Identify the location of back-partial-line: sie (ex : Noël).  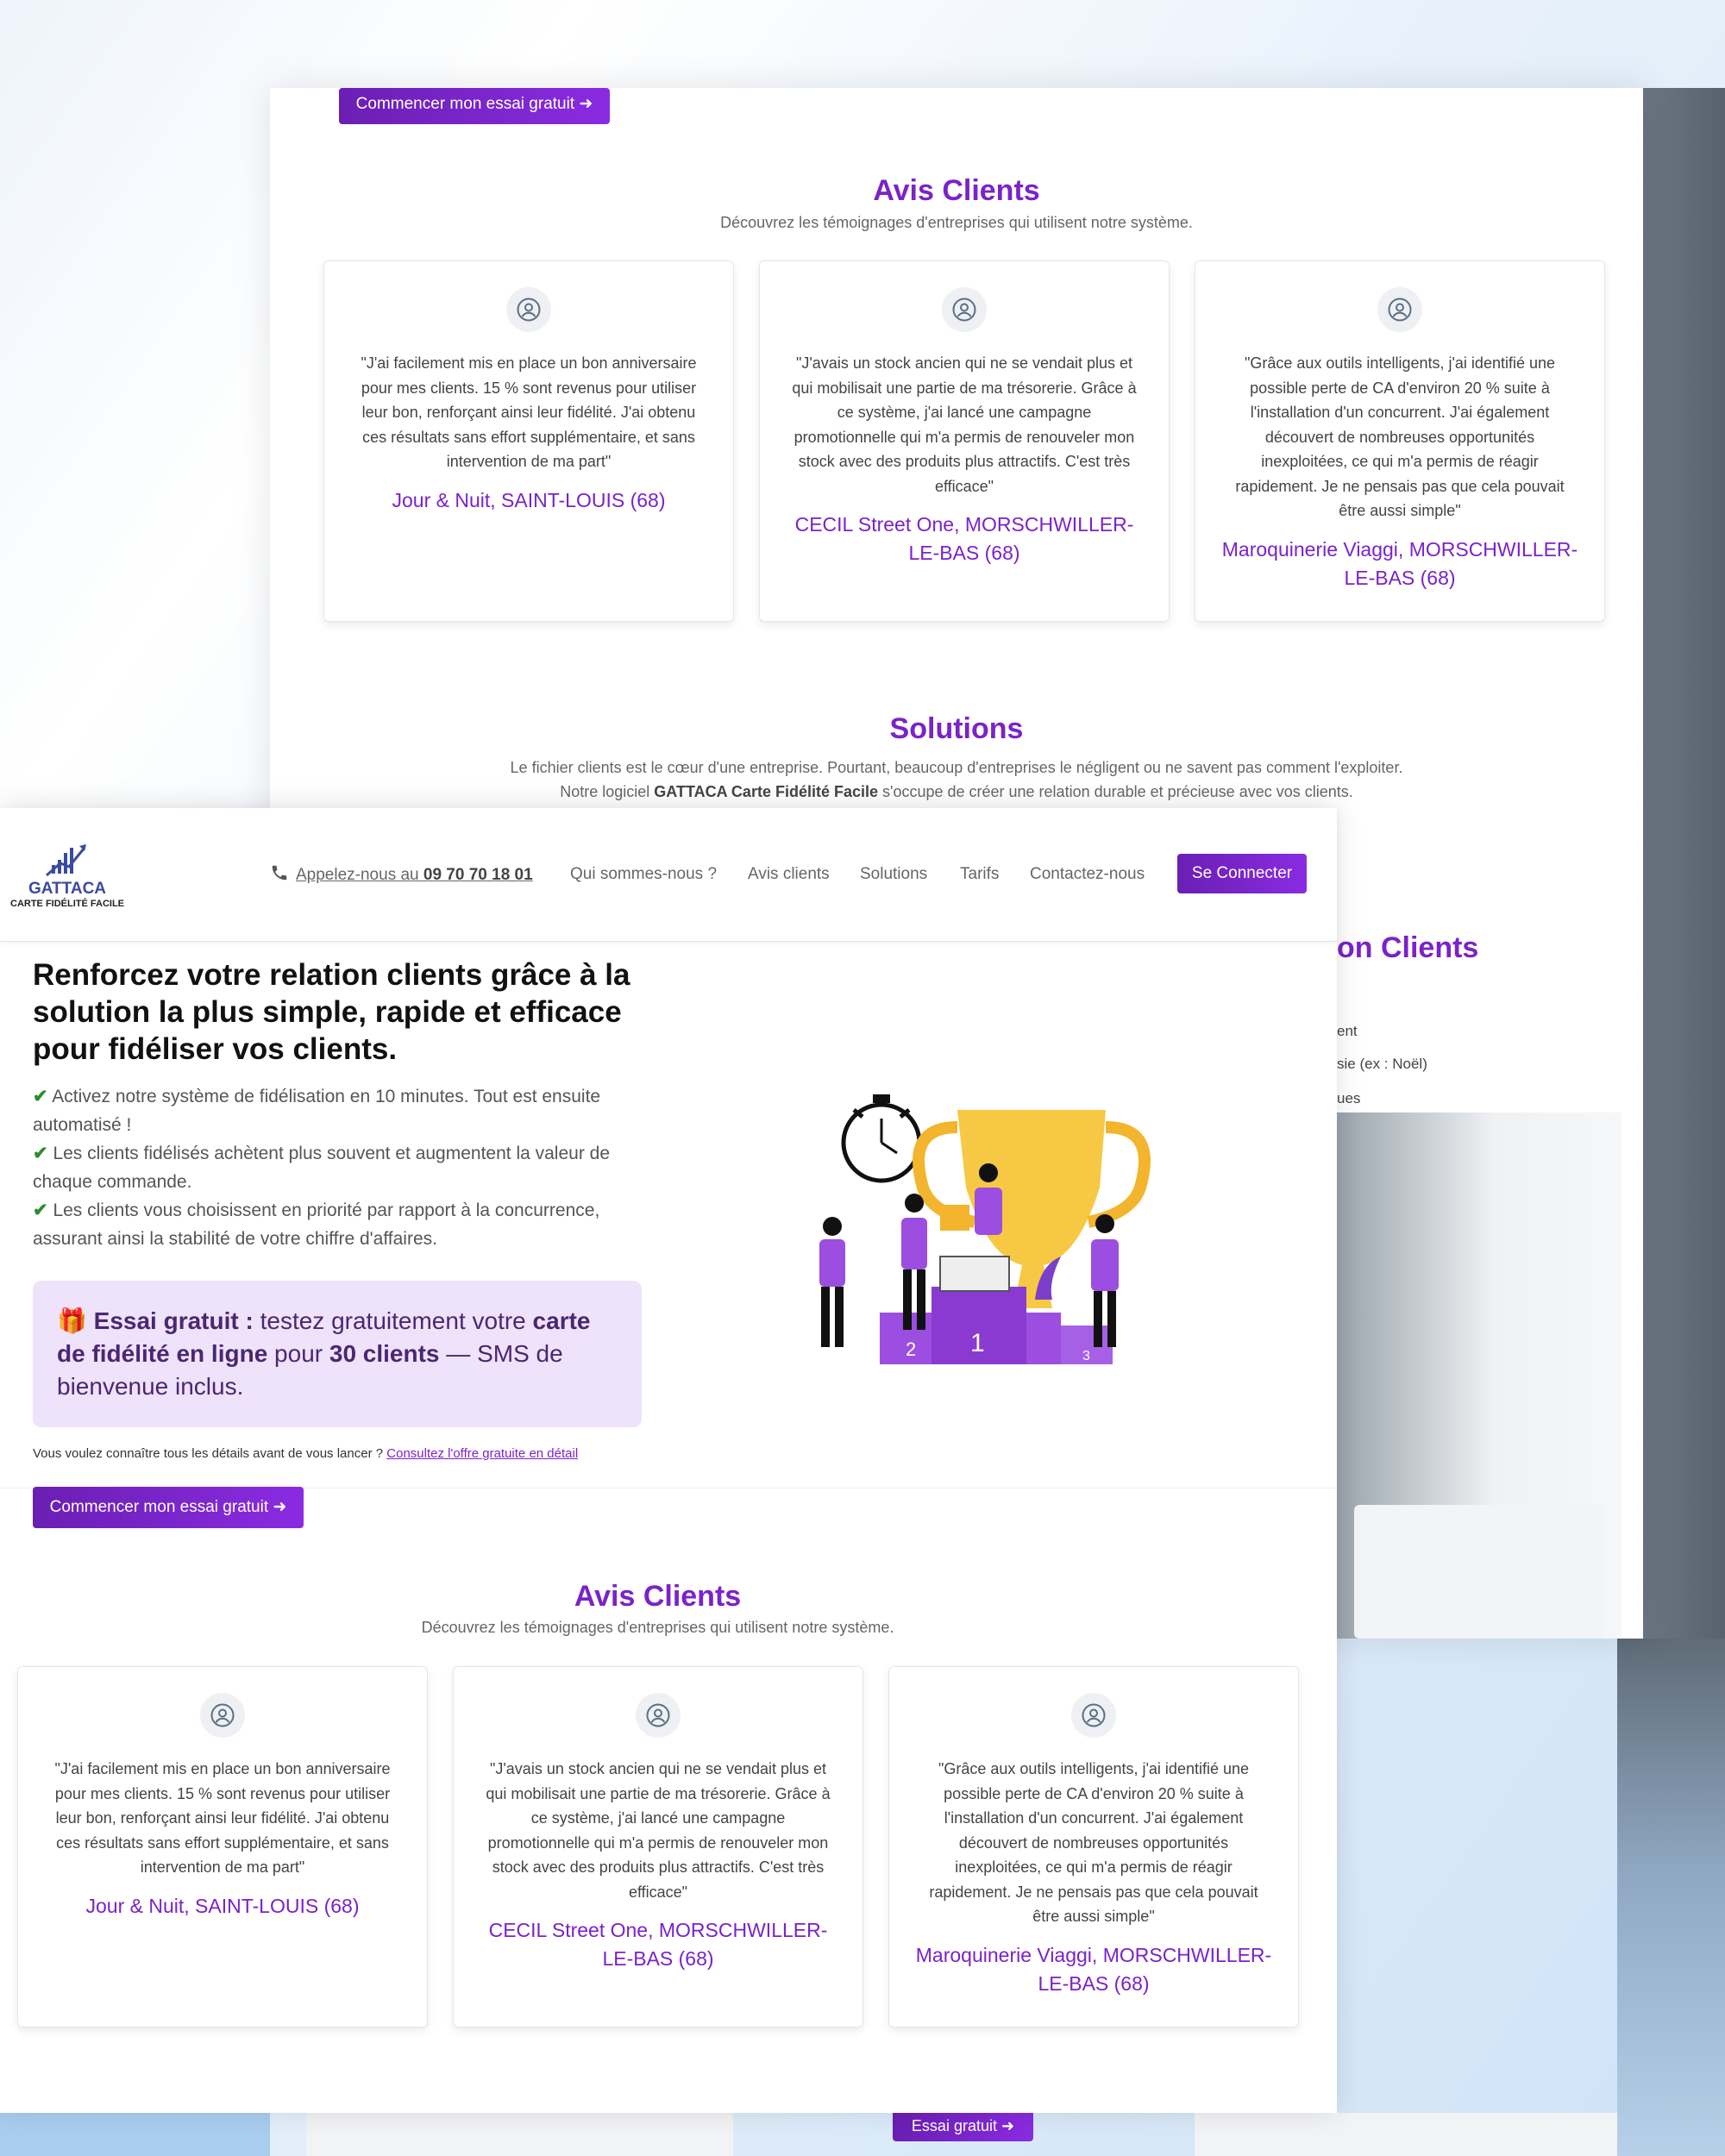
(1382, 1064).